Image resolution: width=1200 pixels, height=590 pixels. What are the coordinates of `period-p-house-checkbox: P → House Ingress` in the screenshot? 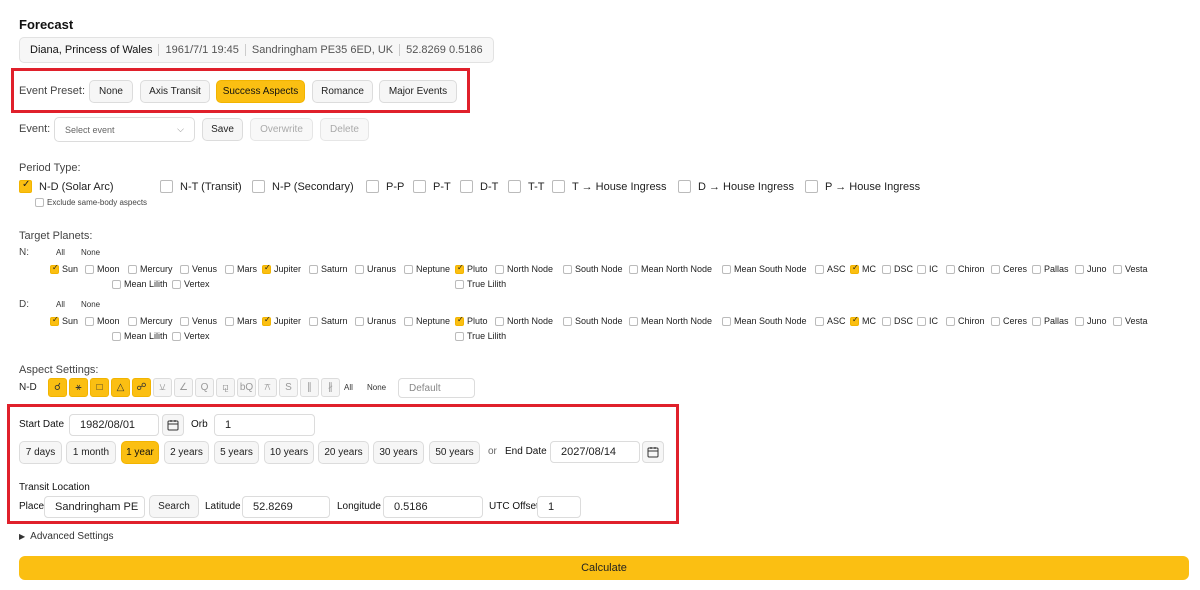 It's located at (862, 186).